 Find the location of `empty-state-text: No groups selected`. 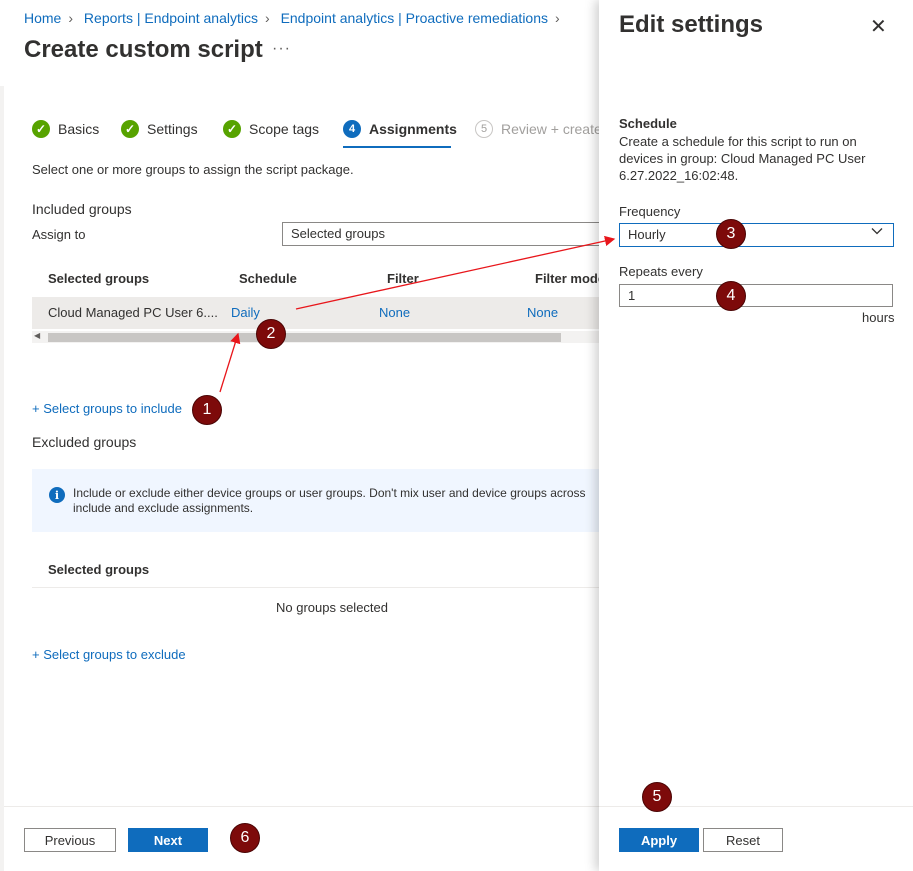

empty-state-text: No groups selected is located at coordinates (331, 607).